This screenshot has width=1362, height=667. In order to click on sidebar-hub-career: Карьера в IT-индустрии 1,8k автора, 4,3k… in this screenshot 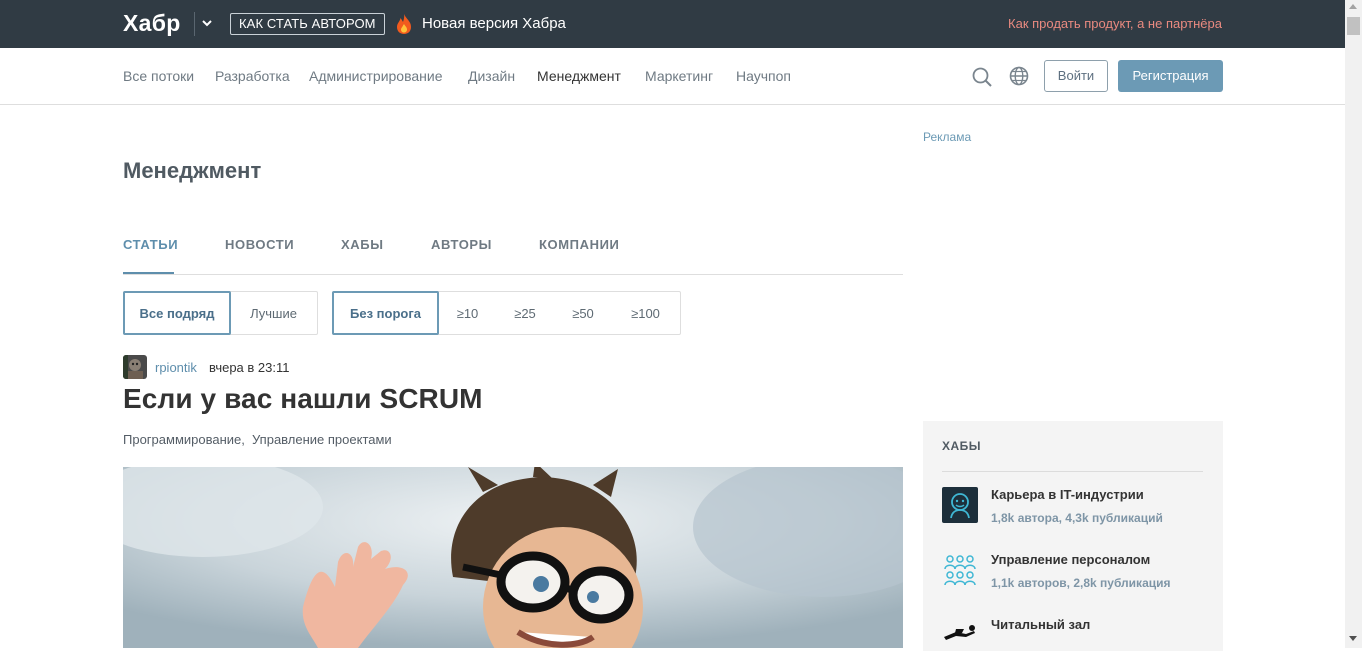, I will do `click(1077, 512)`.